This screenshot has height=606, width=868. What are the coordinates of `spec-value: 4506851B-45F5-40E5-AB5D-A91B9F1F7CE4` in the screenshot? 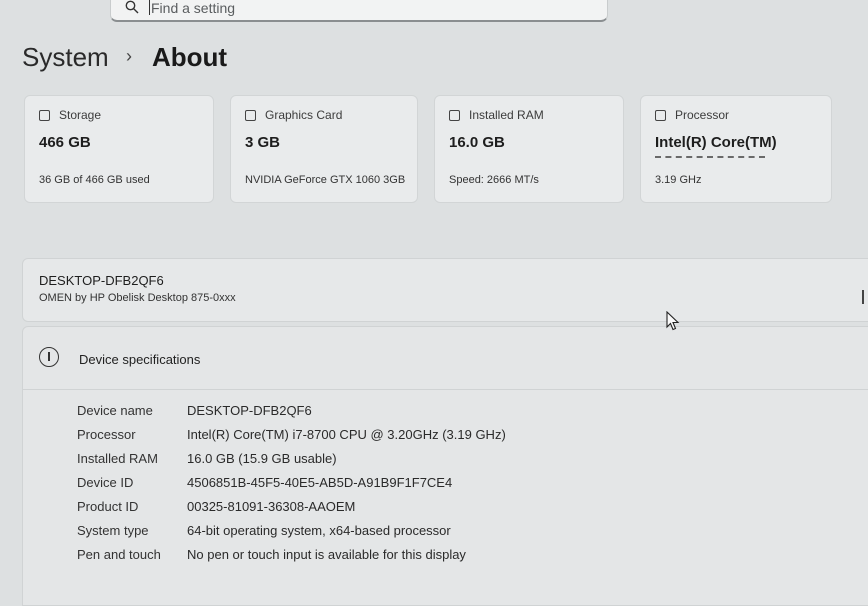 It's located at (320, 482).